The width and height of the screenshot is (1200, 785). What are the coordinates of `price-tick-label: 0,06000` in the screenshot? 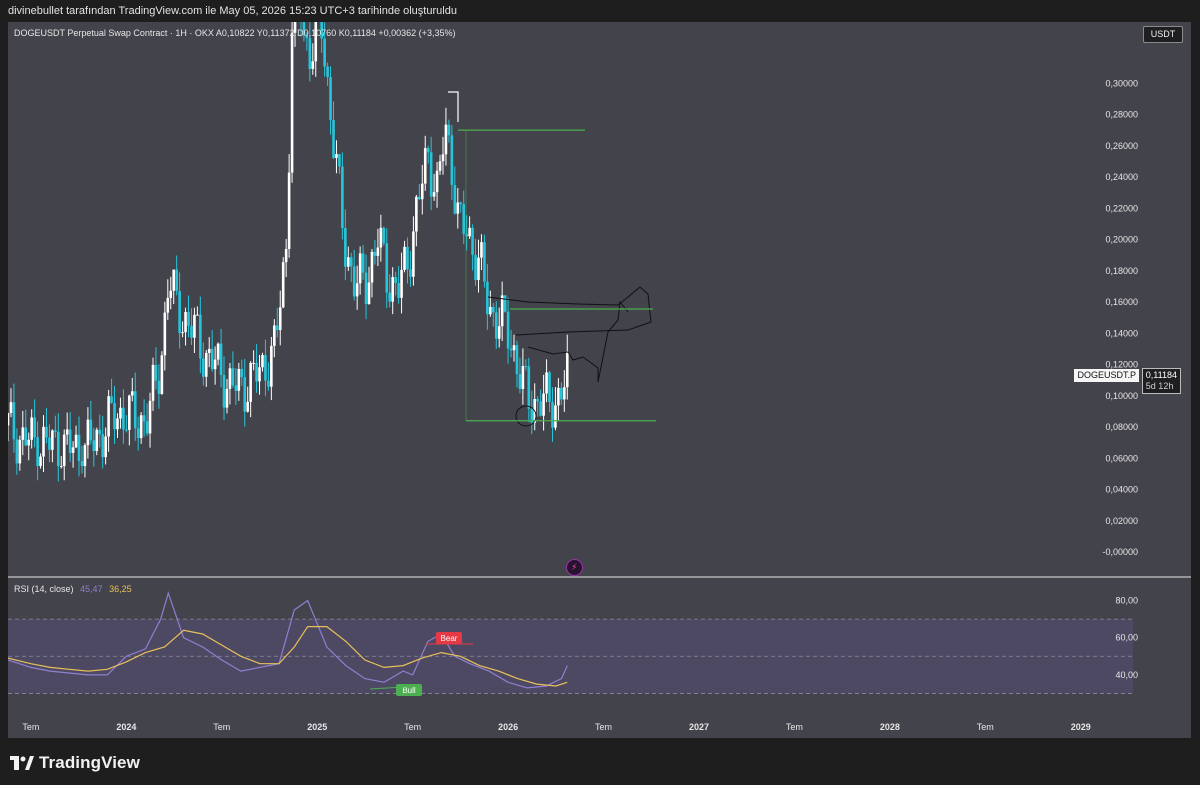 It's located at (1121, 458).